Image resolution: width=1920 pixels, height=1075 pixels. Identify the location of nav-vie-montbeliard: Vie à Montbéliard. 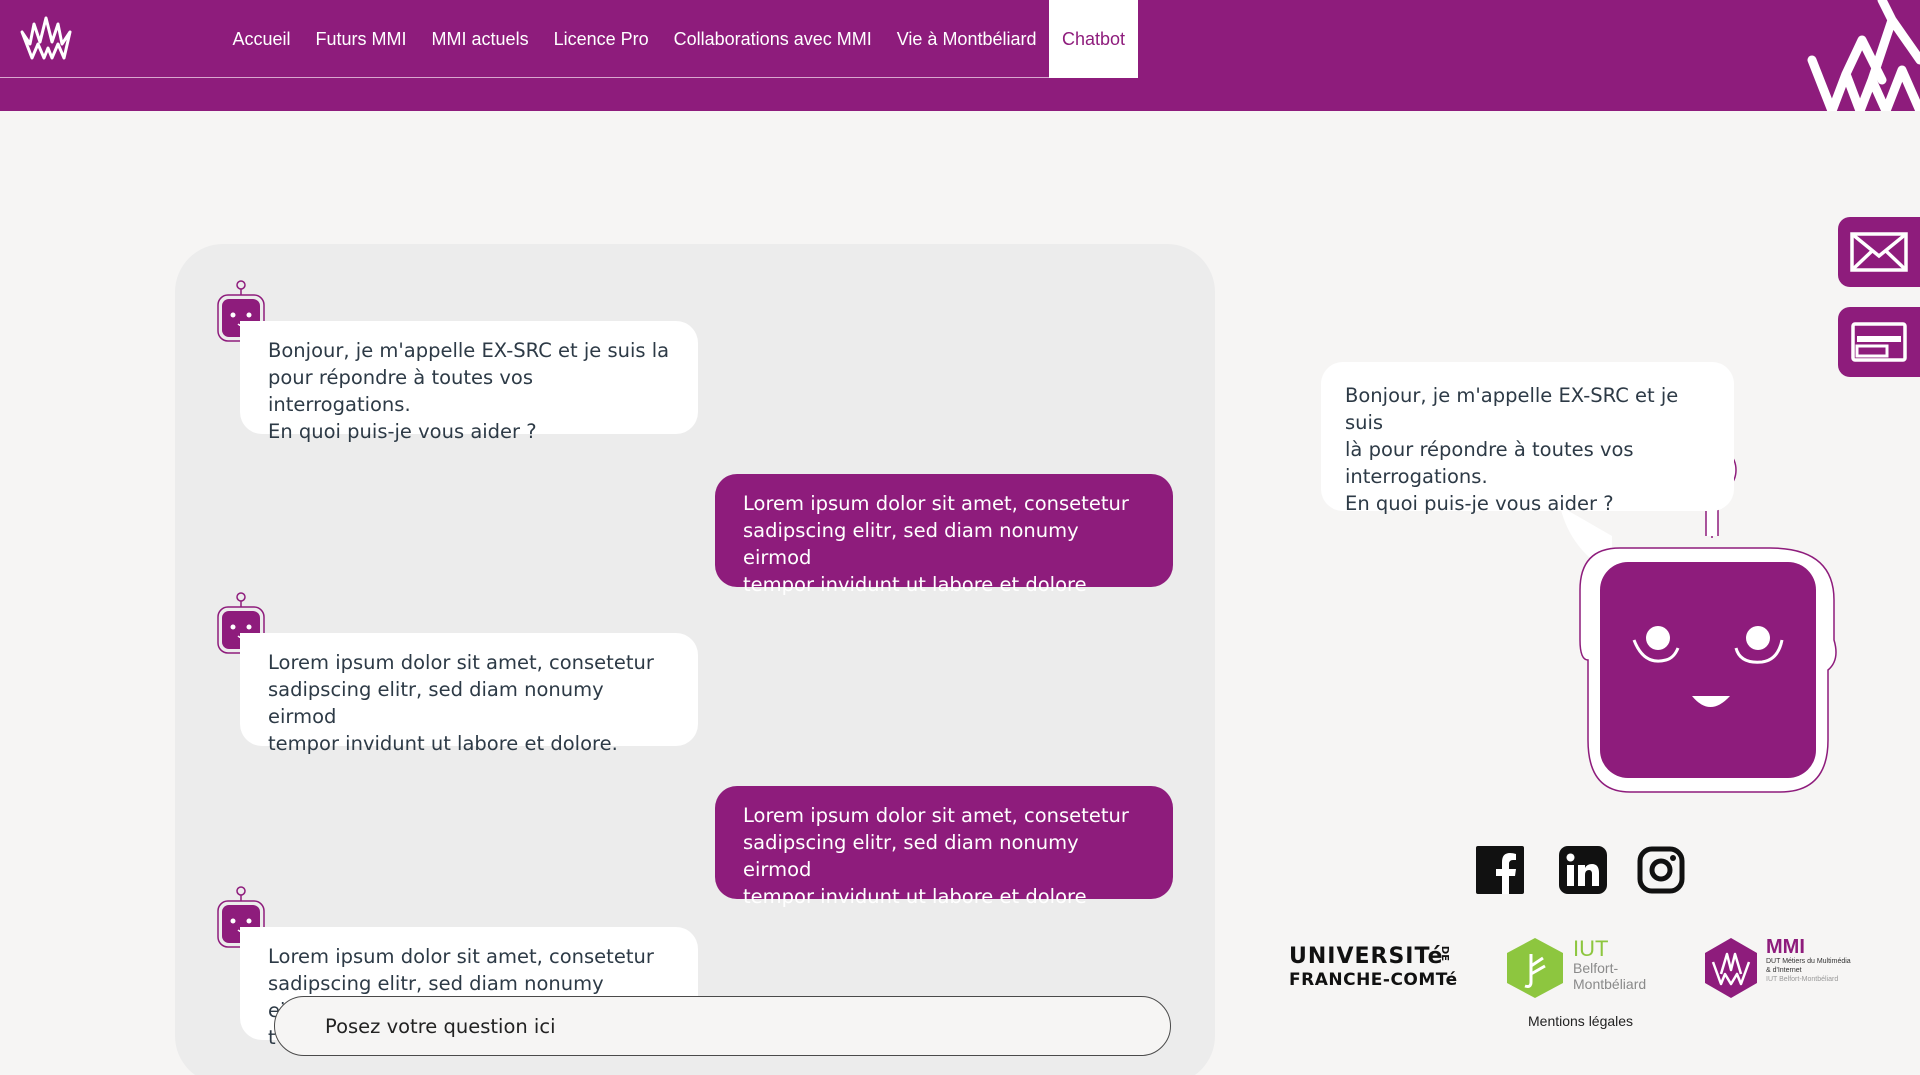
(966, 39).